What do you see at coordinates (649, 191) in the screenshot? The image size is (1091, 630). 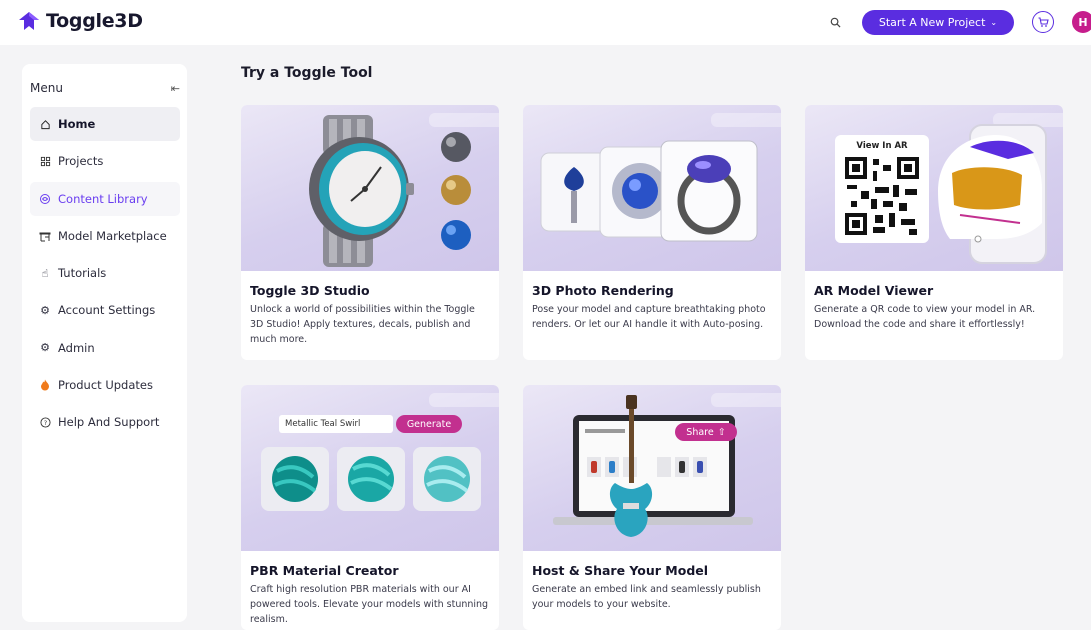 I see `ring-renders-illustration` at bounding box center [649, 191].